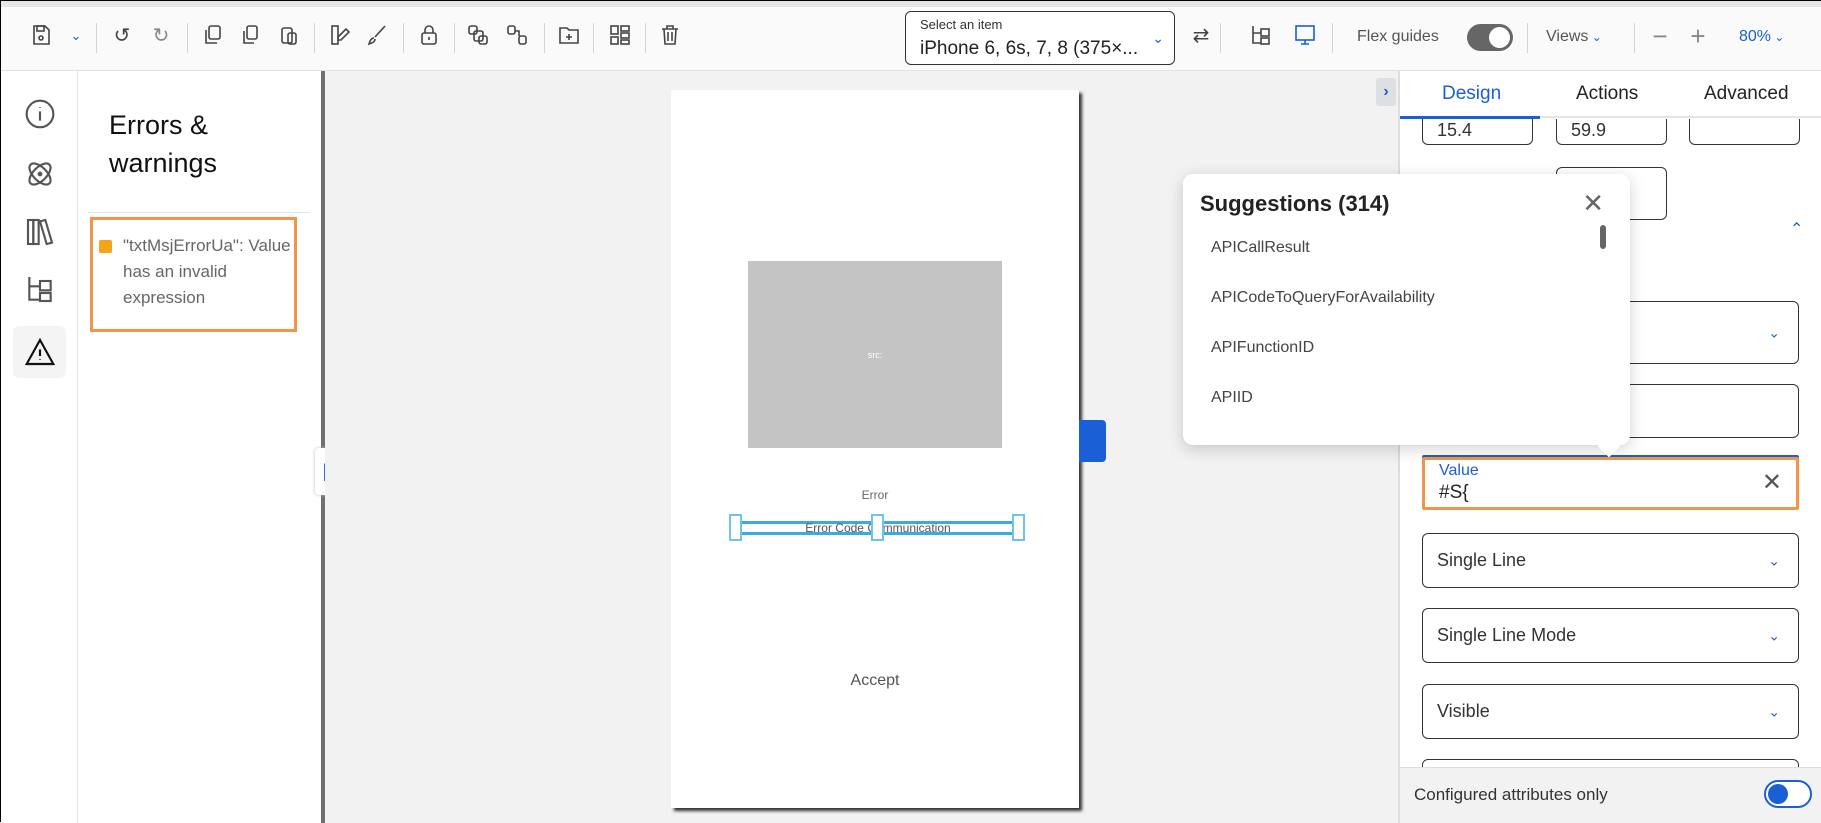  What do you see at coordinates (39, 447) in the screenshot?
I see `icon-rail` at bounding box center [39, 447].